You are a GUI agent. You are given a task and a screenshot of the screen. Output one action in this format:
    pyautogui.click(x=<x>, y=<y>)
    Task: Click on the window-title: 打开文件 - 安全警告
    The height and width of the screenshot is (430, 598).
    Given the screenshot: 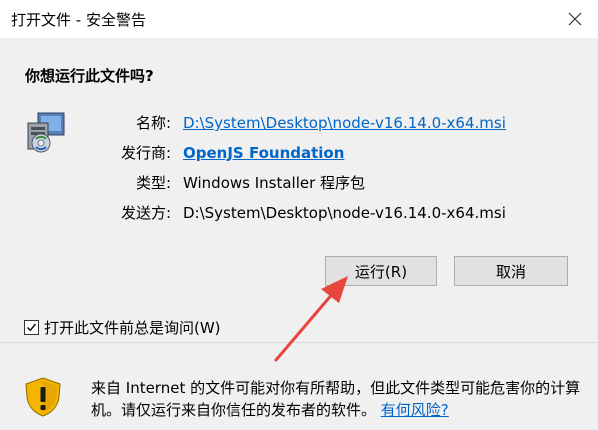 What is the action you would take?
    pyautogui.click(x=78, y=20)
    